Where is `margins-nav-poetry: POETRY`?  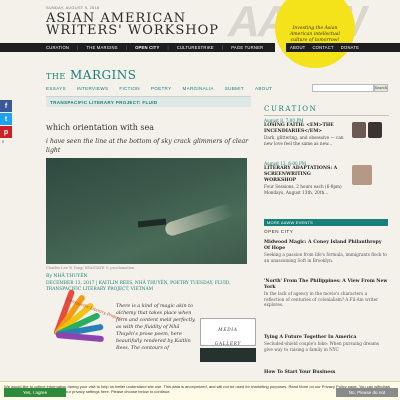
margins-nav-poetry: POETRY is located at coordinates (161, 88).